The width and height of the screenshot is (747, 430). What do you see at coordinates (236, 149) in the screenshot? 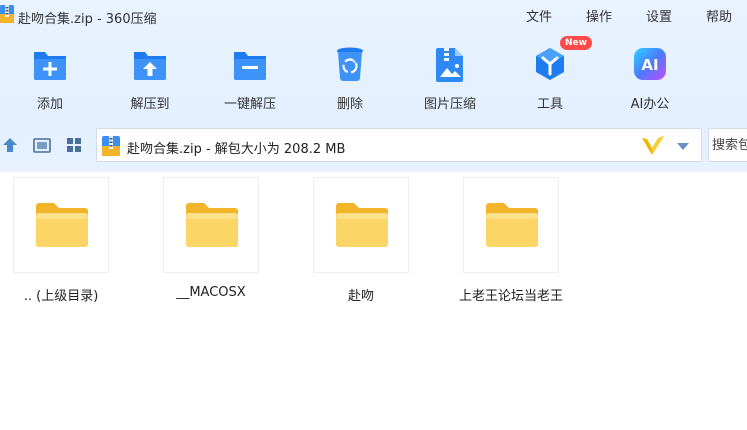
I see `archive-path-text: 赴吻合集.zip - 解包大小为 208.2 MB` at bounding box center [236, 149].